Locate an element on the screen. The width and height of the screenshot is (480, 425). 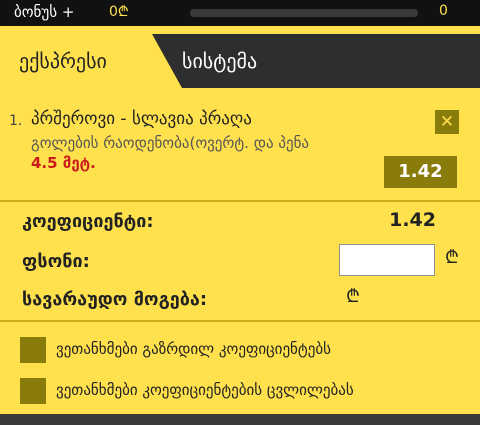
accept-odds-change-checkbox is located at coordinates (33, 391).